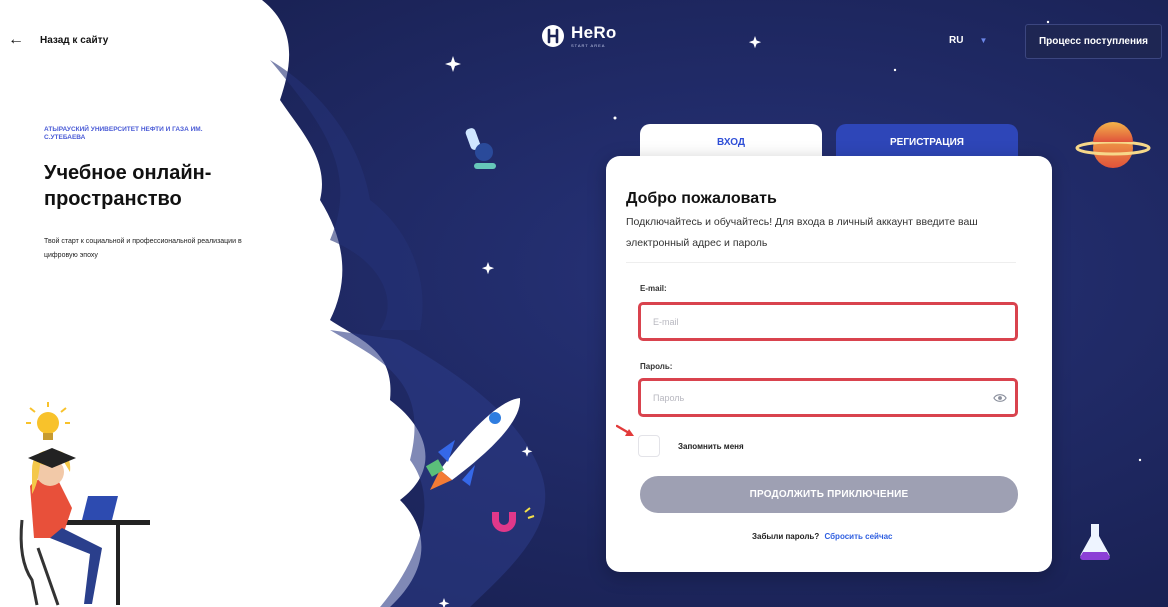 The height and width of the screenshot is (607, 1168). Describe the element at coordinates (594, 32) in the screenshot. I see `logo-name: HeRo` at that location.